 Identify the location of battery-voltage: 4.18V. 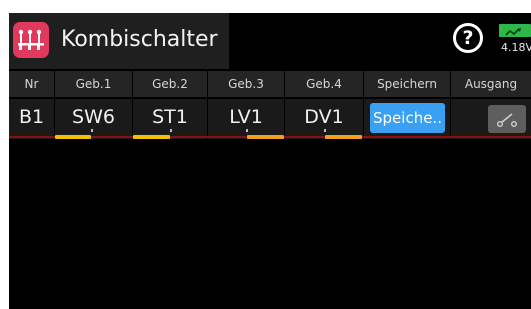
(516, 47).